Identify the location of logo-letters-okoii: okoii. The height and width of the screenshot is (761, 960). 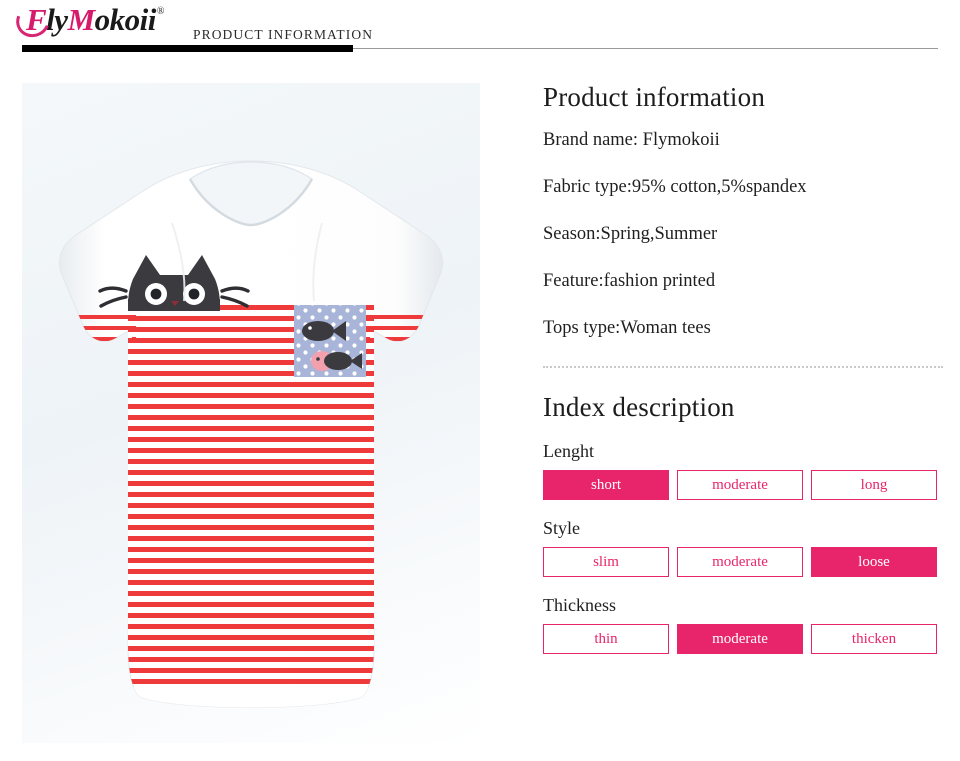
(125, 19).